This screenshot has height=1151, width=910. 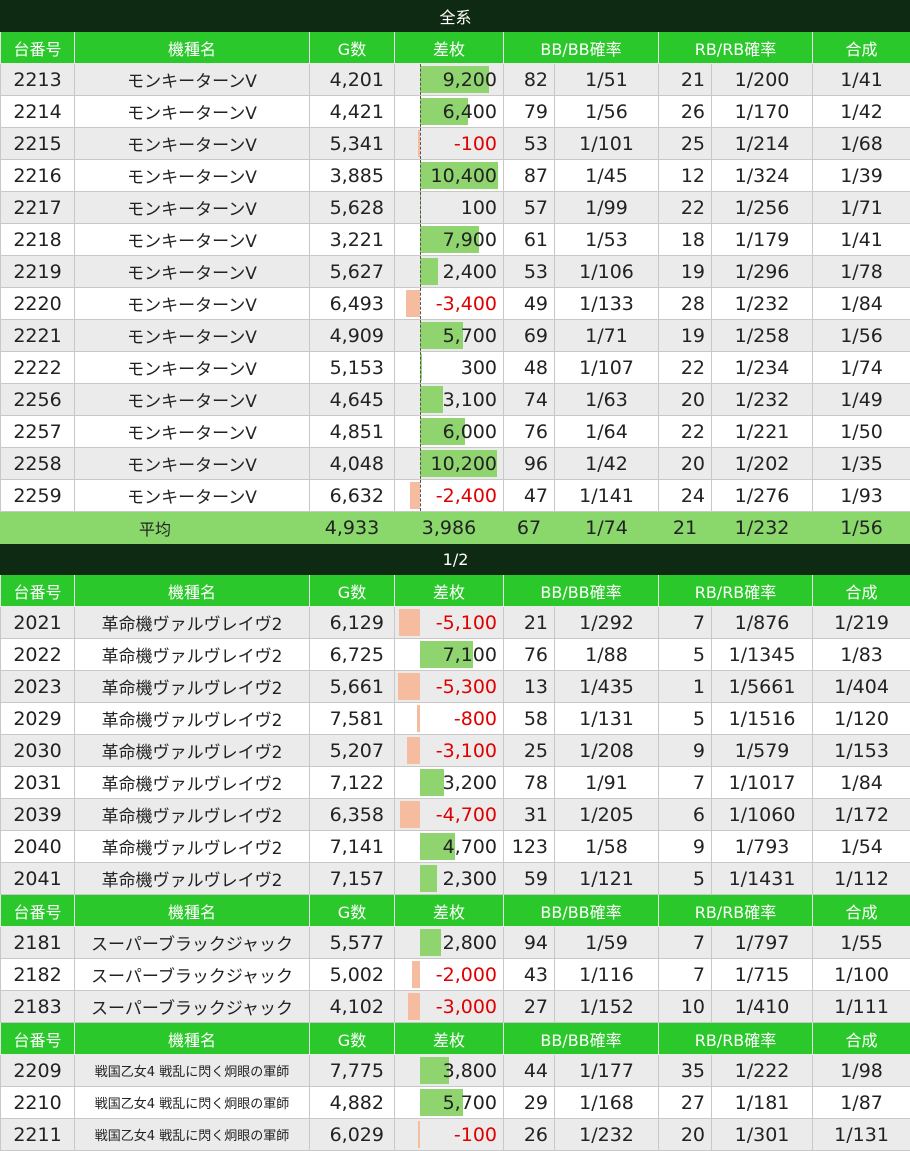 I want to click on machine-number: 2040, so click(x=38, y=847).